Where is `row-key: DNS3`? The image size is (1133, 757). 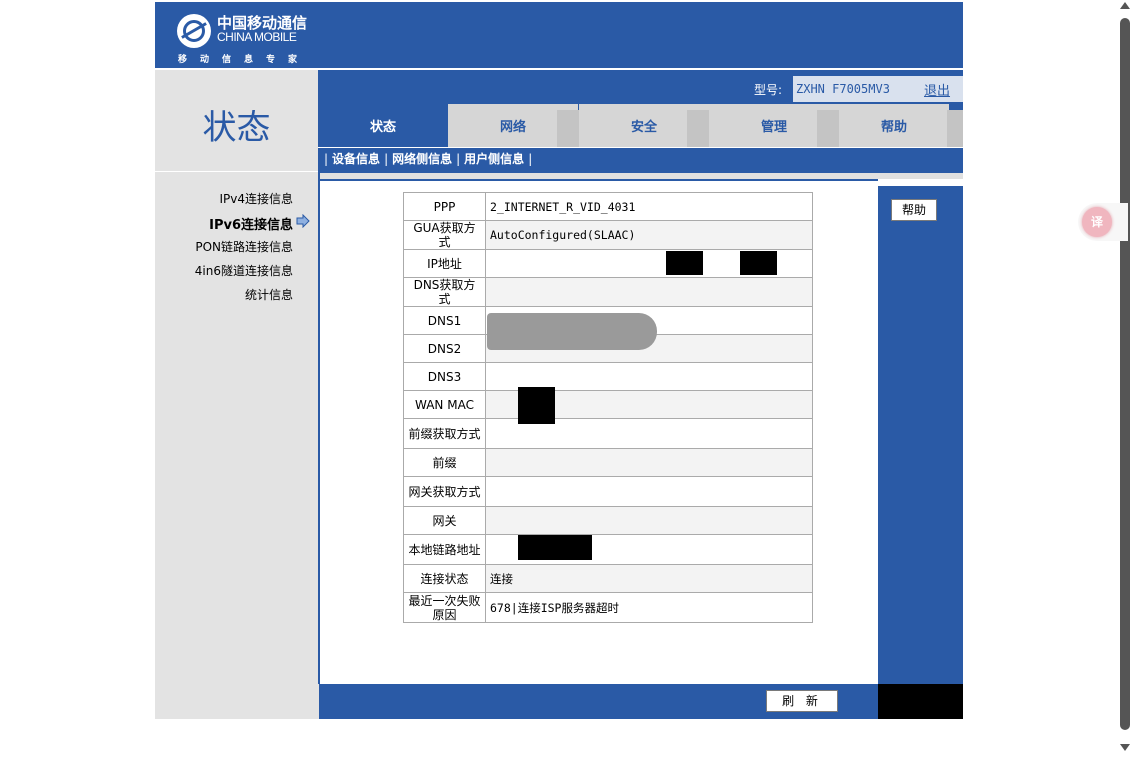 row-key: DNS3 is located at coordinates (444, 376).